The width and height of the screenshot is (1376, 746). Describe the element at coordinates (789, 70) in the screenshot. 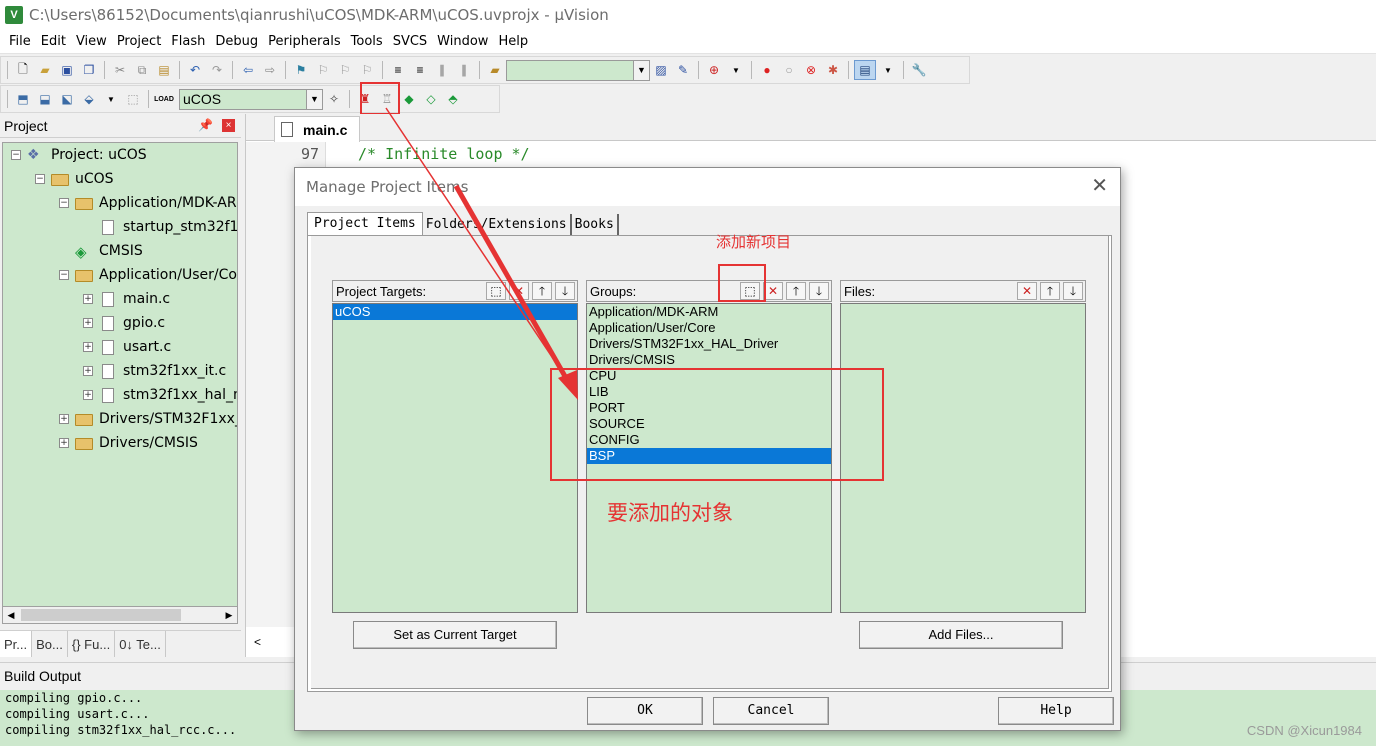

I see `breakpoint-disable-icon: ○` at that location.